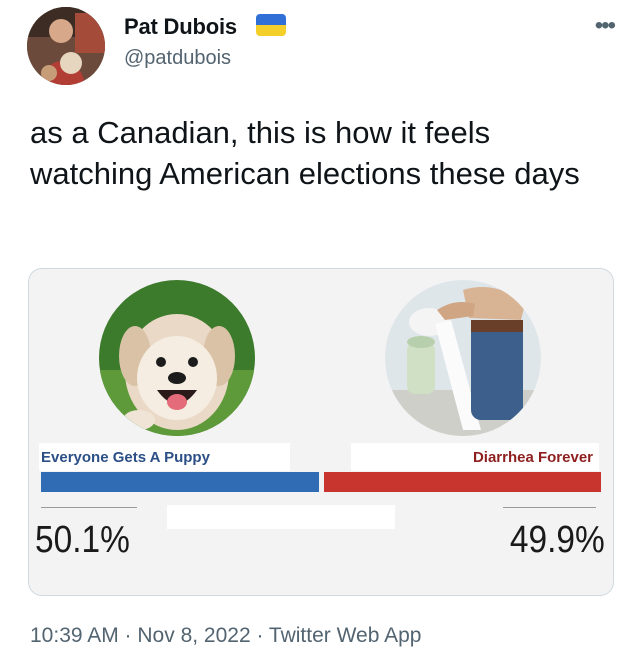  Describe the element at coordinates (225, 636) in the screenshot. I see `tweet-timestamp: 10:39 AM · Nov 8, 2022 · Twitter Web App` at that location.